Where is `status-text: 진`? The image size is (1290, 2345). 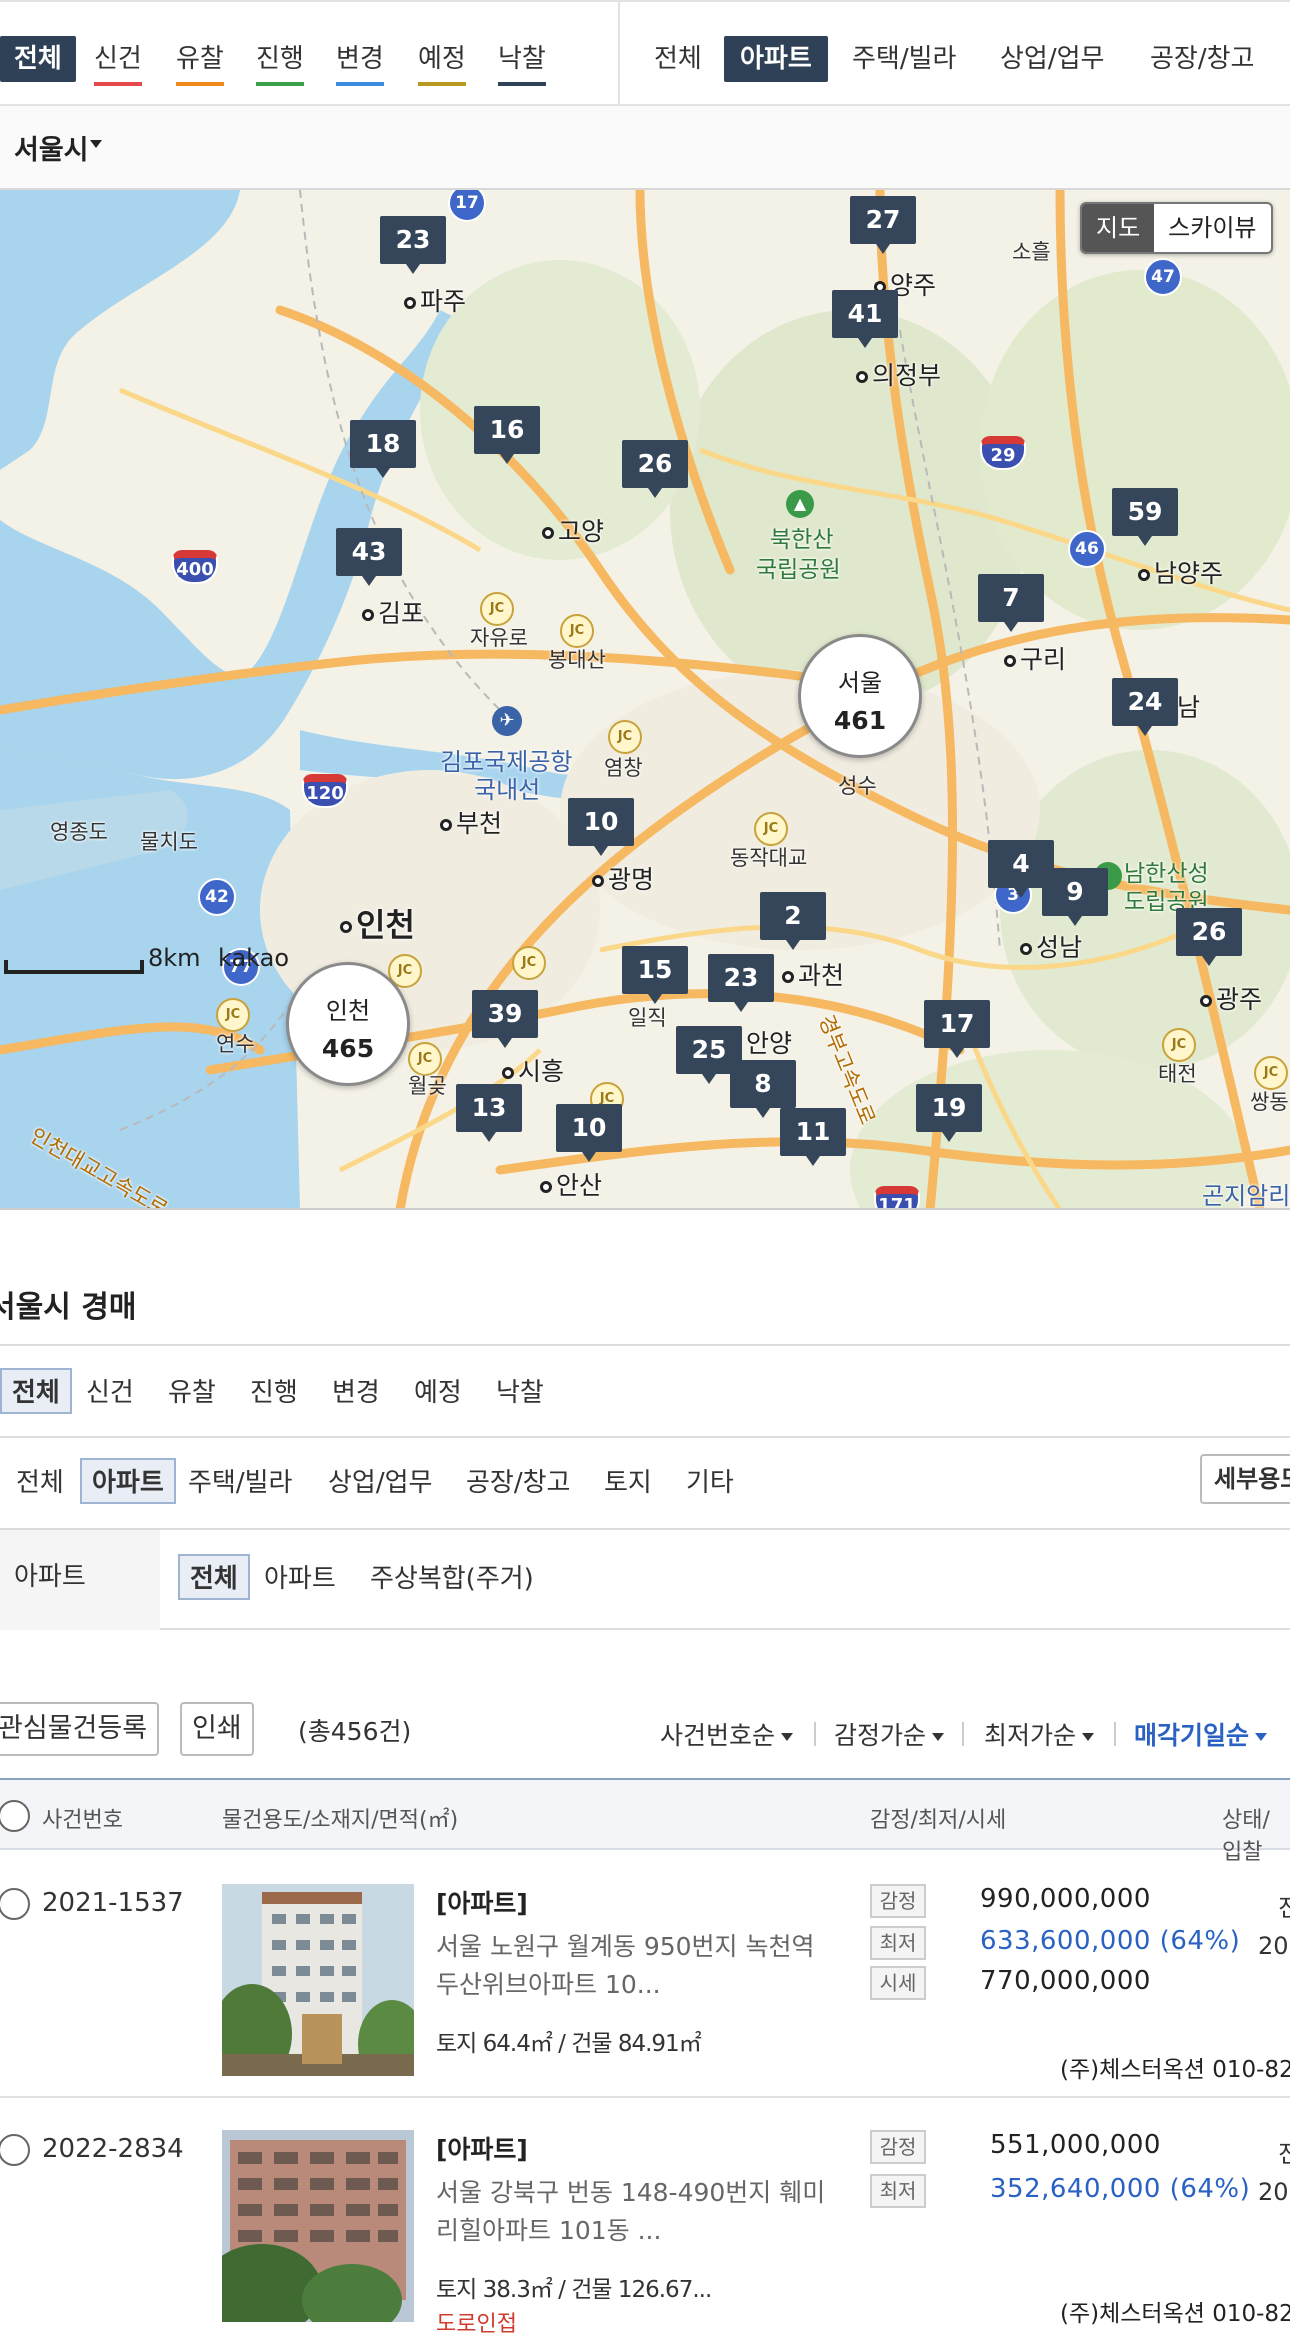 status-text: 진 is located at coordinates (1284, 2154).